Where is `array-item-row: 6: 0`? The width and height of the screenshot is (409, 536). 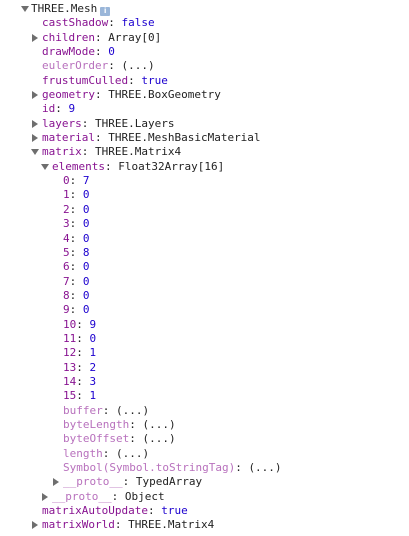
array-item-row: 6: 0 is located at coordinates (204, 267).